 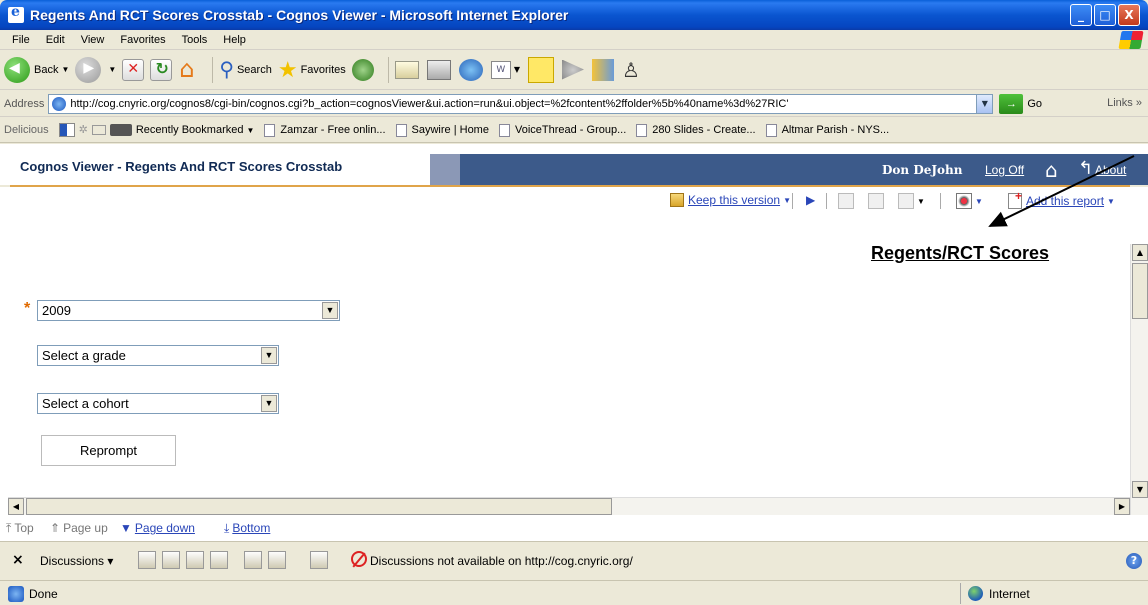 What do you see at coordinates (195, 40) in the screenshot?
I see `menu-tools: Tools` at bounding box center [195, 40].